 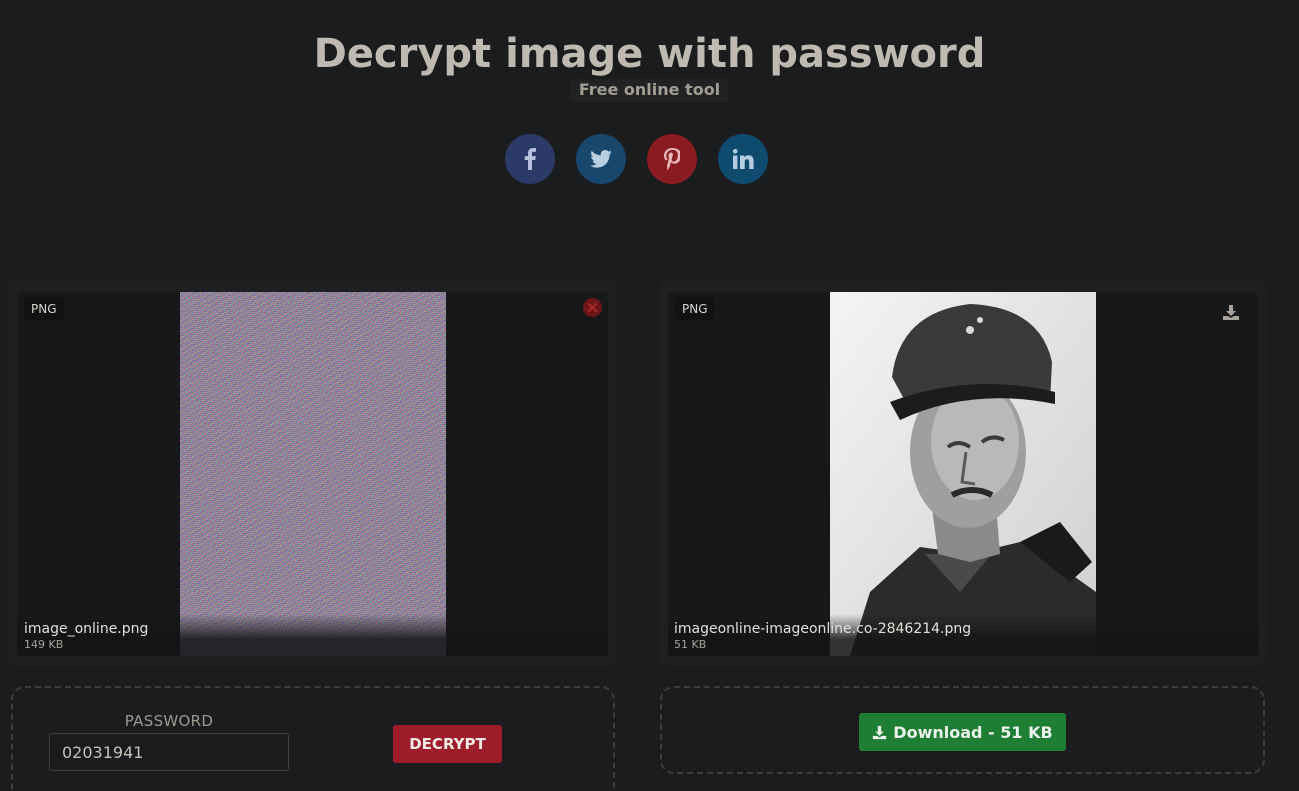 I want to click on facebook-share-button, so click(x=530, y=159).